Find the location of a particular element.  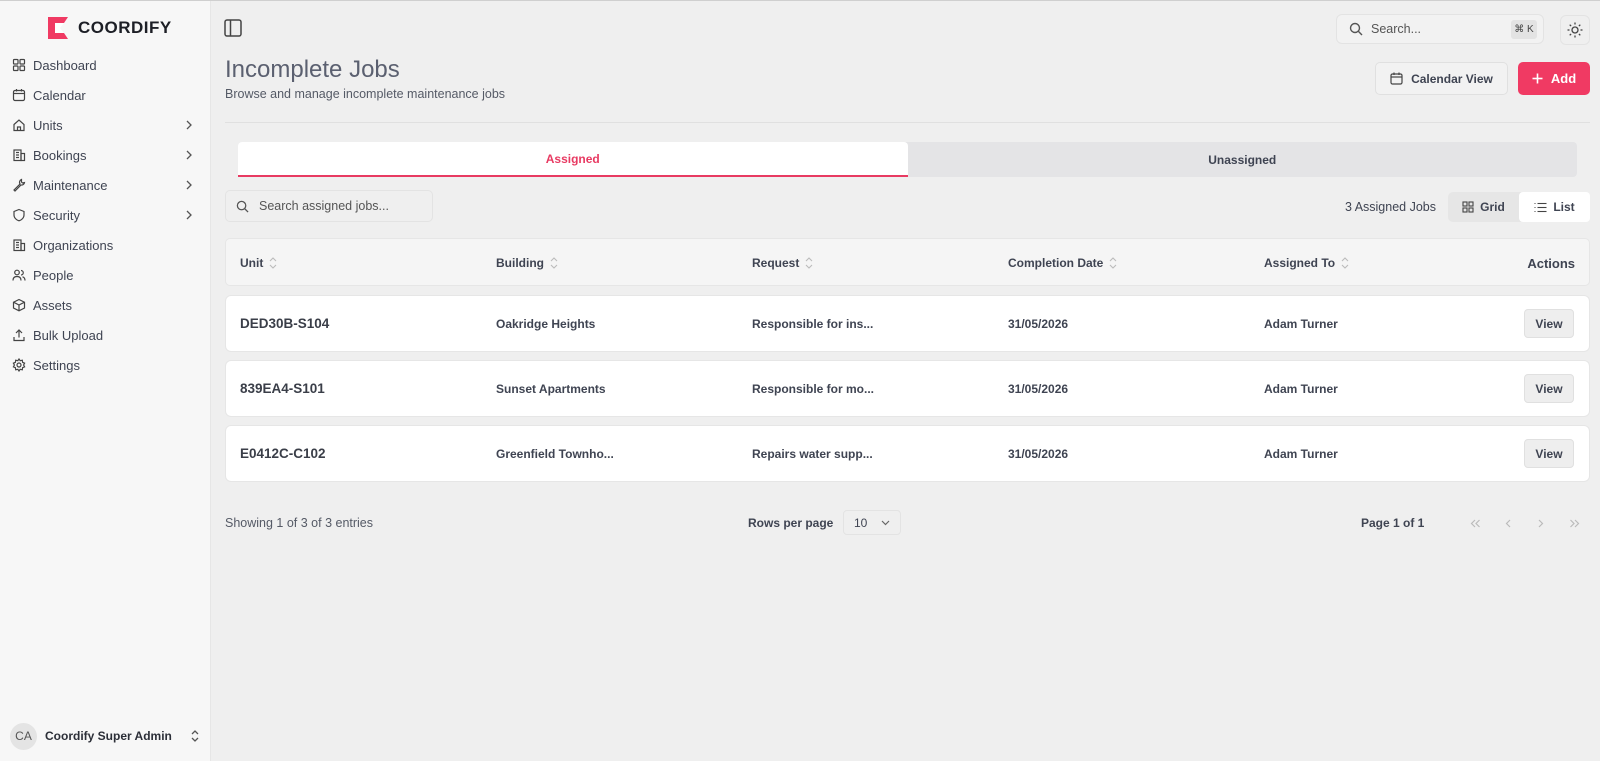

sidebar-item-assets: Assets is located at coordinates (105, 305).